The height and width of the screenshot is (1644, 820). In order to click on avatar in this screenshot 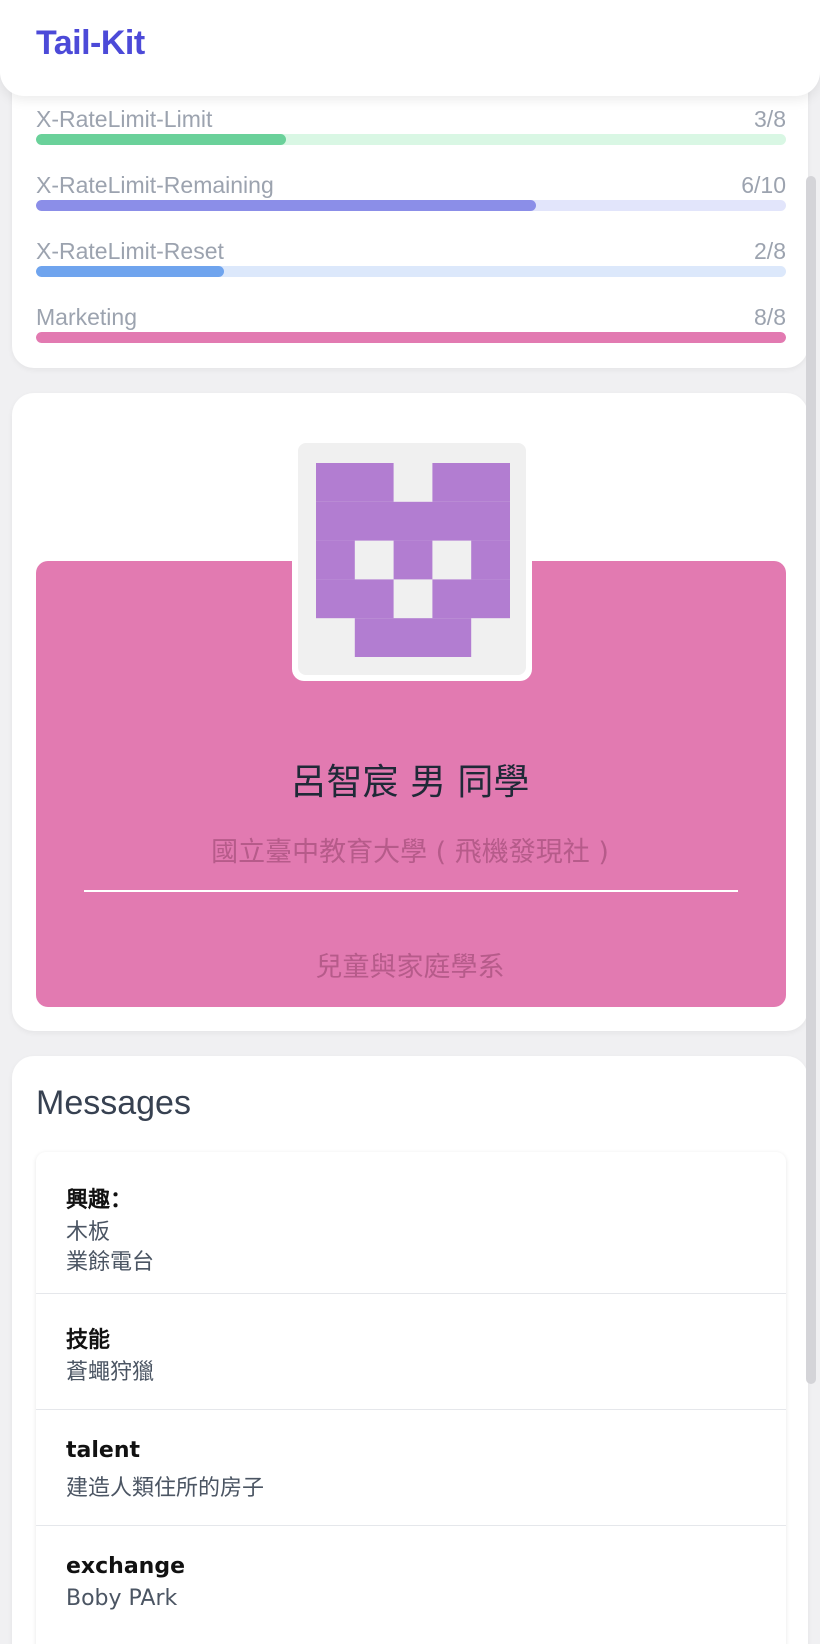, I will do `click(412, 562)`.